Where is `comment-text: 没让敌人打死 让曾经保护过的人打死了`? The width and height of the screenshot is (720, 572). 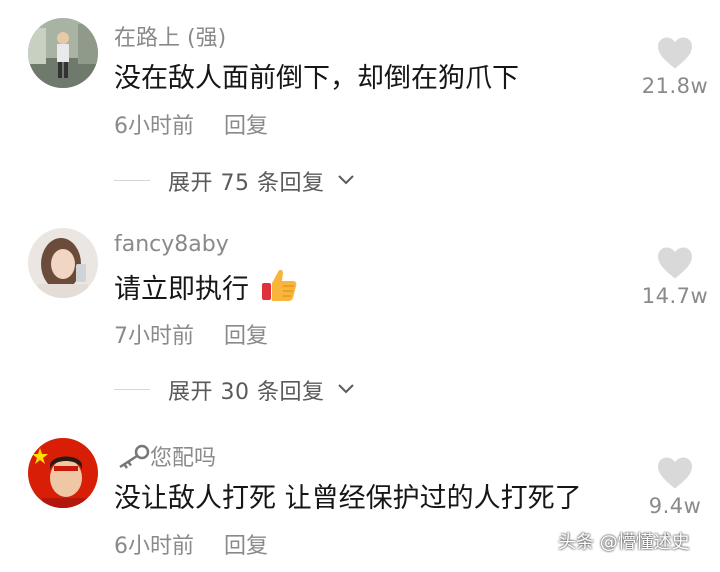 comment-text: 没让敌人打死 让曾经保护过的人打死了 is located at coordinates (348, 498).